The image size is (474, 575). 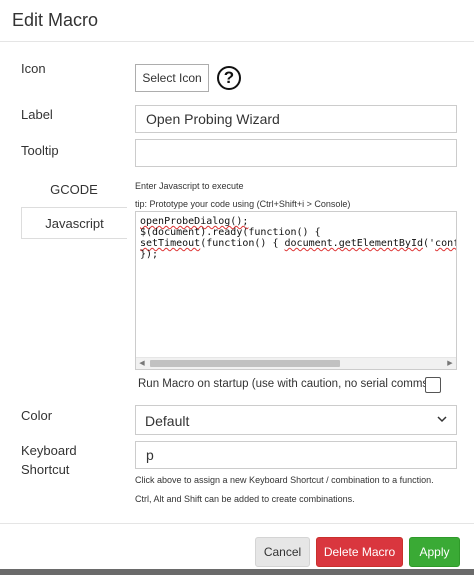 What do you see at coordinates (433, 385) in the screenshot?
I see `run-on-startup-checkbox` at bounding box center [433, 385].